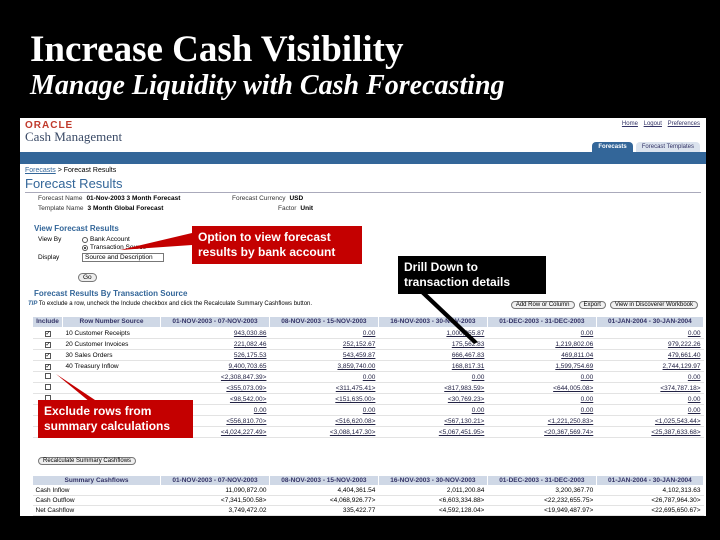 This screenshot has height=540, width=720. Describe the element at coordinates (287, 208) in the screenshot. I see `factor-label: Factor` at that location.